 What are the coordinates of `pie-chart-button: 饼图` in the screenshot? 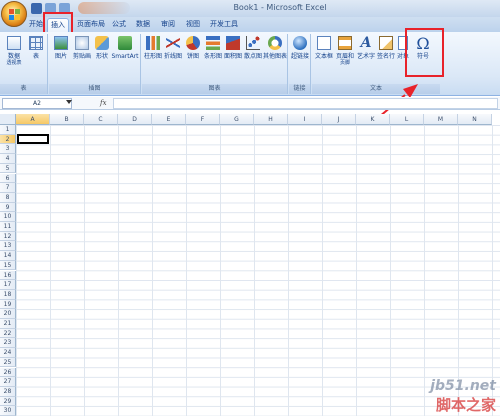 It's located at (193, 48).